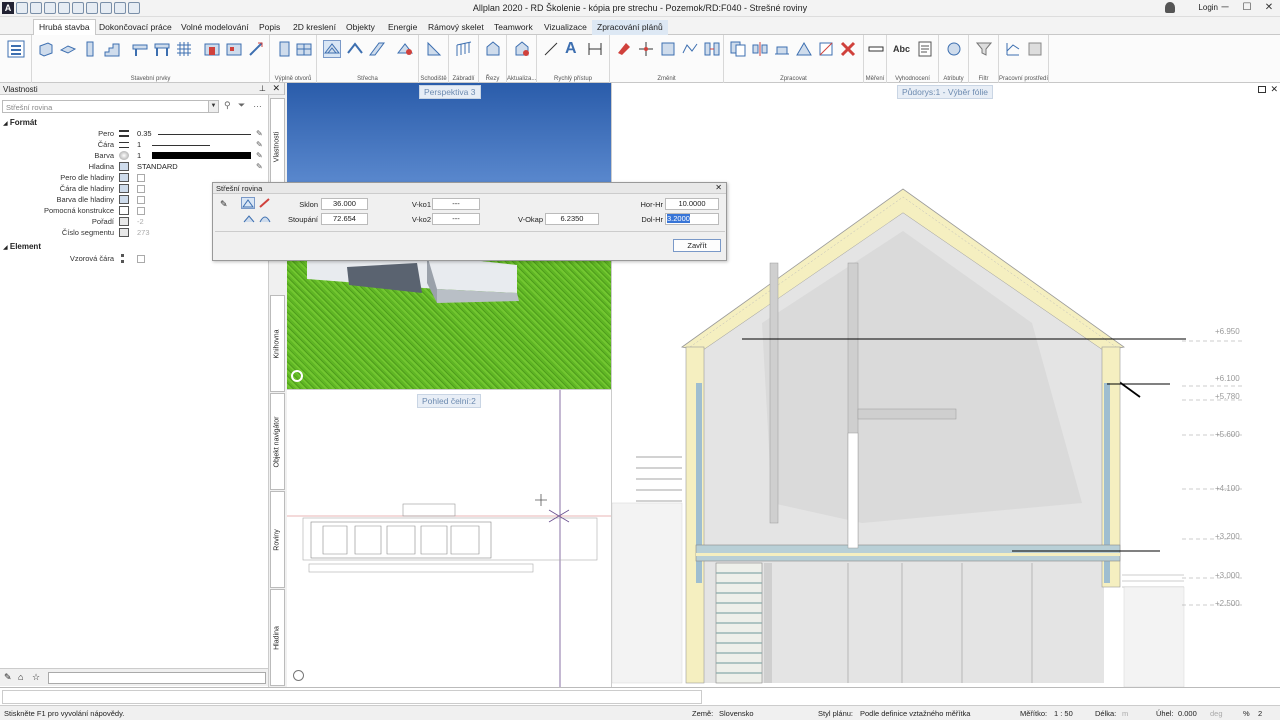  What do you see at coordinates (64, 27) in the screenshot?
I see `tab-hruba-stavba: Hrubá stavba` at bounding box center [64, 27].